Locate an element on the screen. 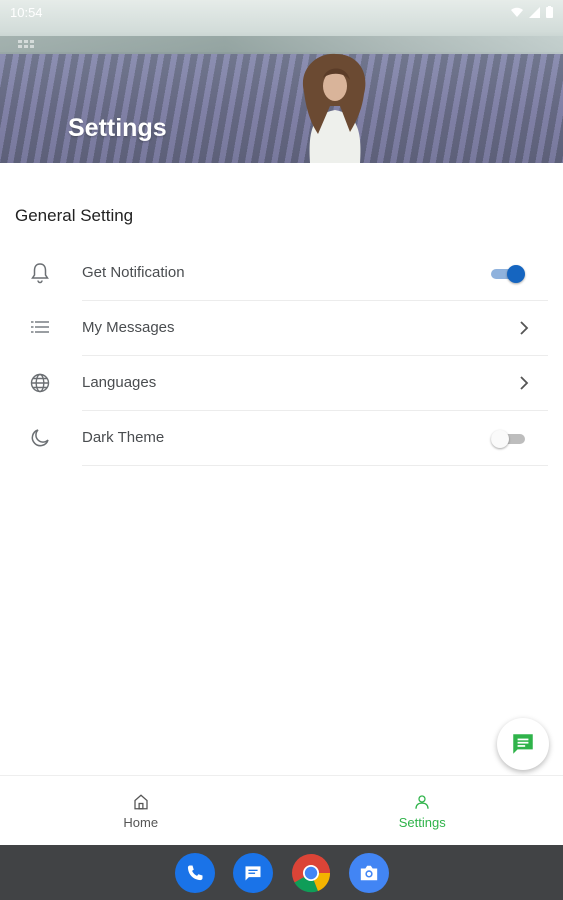 This screenshot has width=563, height=900. battery-icon is located at coordinates (549, 12).